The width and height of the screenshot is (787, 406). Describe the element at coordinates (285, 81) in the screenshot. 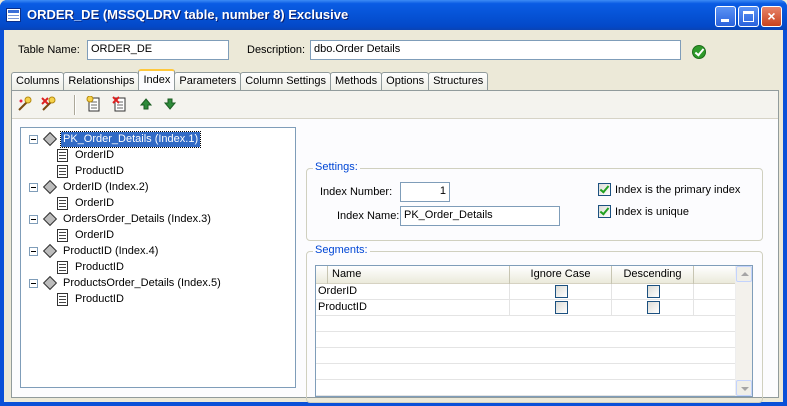

I see `tab-column-settings: Column Settings` at that location.